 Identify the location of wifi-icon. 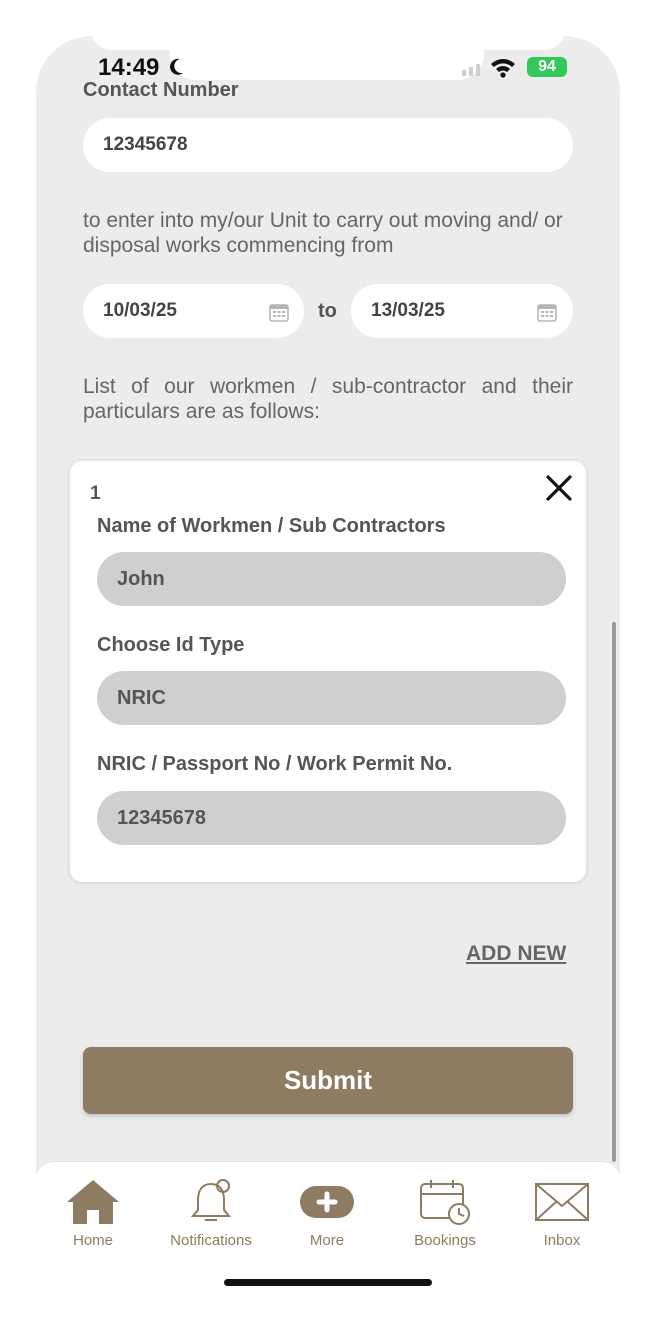
(503, 68).